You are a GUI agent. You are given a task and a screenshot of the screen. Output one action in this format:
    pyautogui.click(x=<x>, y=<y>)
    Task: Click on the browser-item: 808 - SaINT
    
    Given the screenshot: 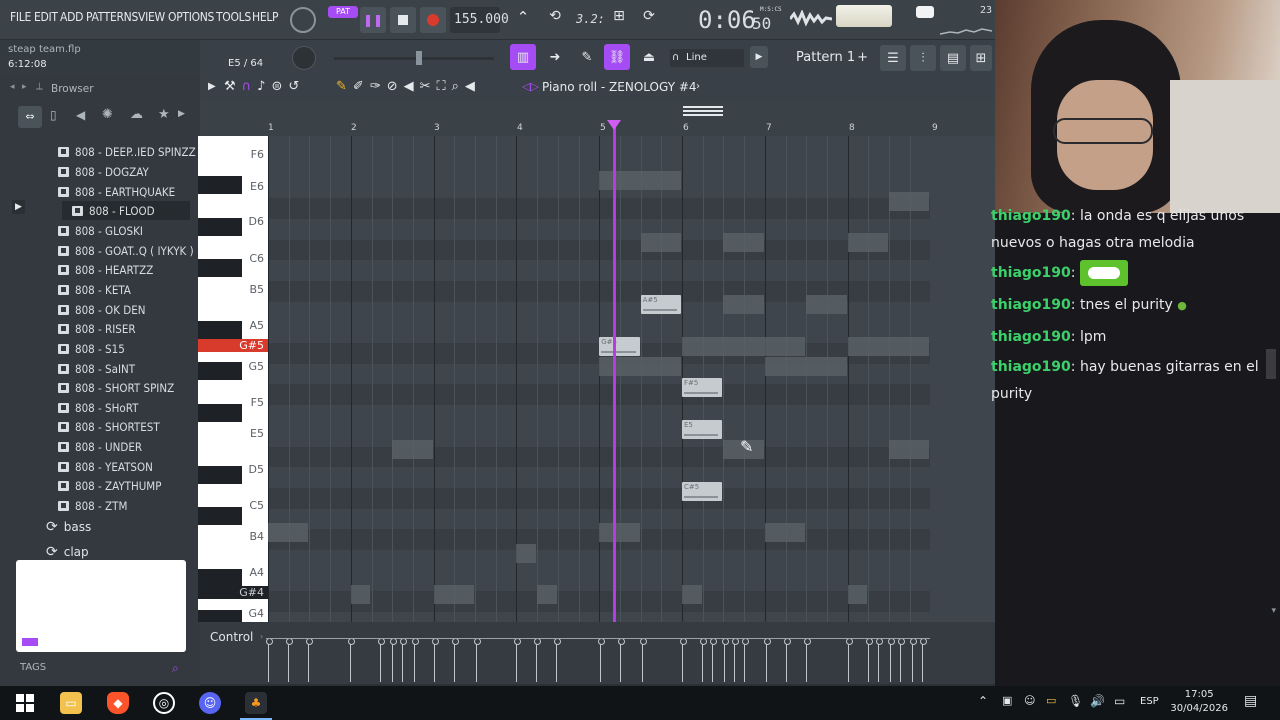 What is the action you would take?
    pyautogui.click(x=96, y=368)
    